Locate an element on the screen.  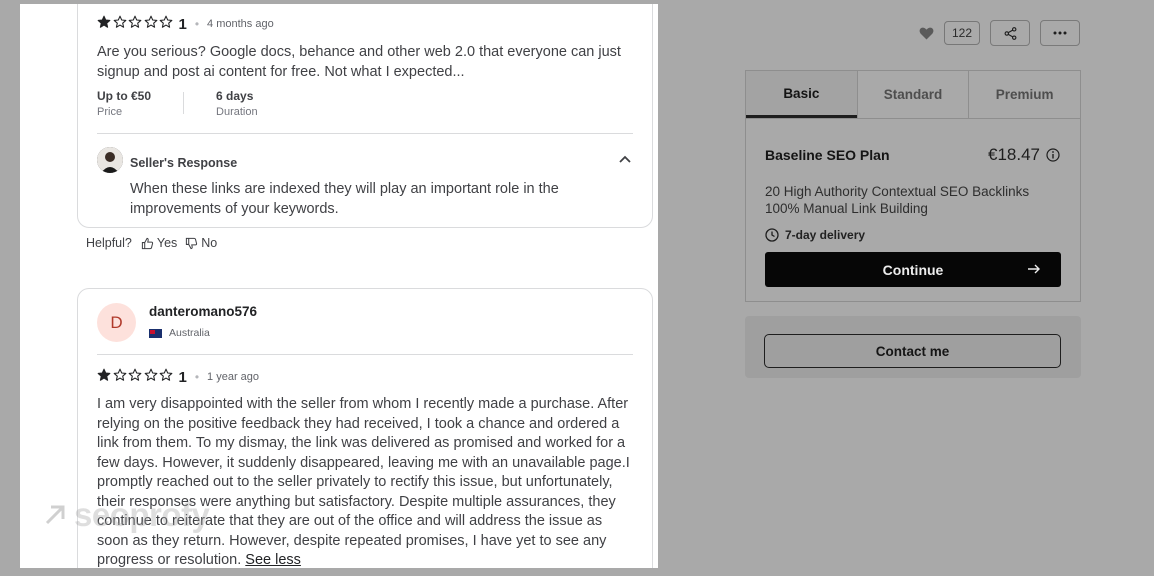
helpful-row: Helpful? Yes No is located at coordinates (155, 243).